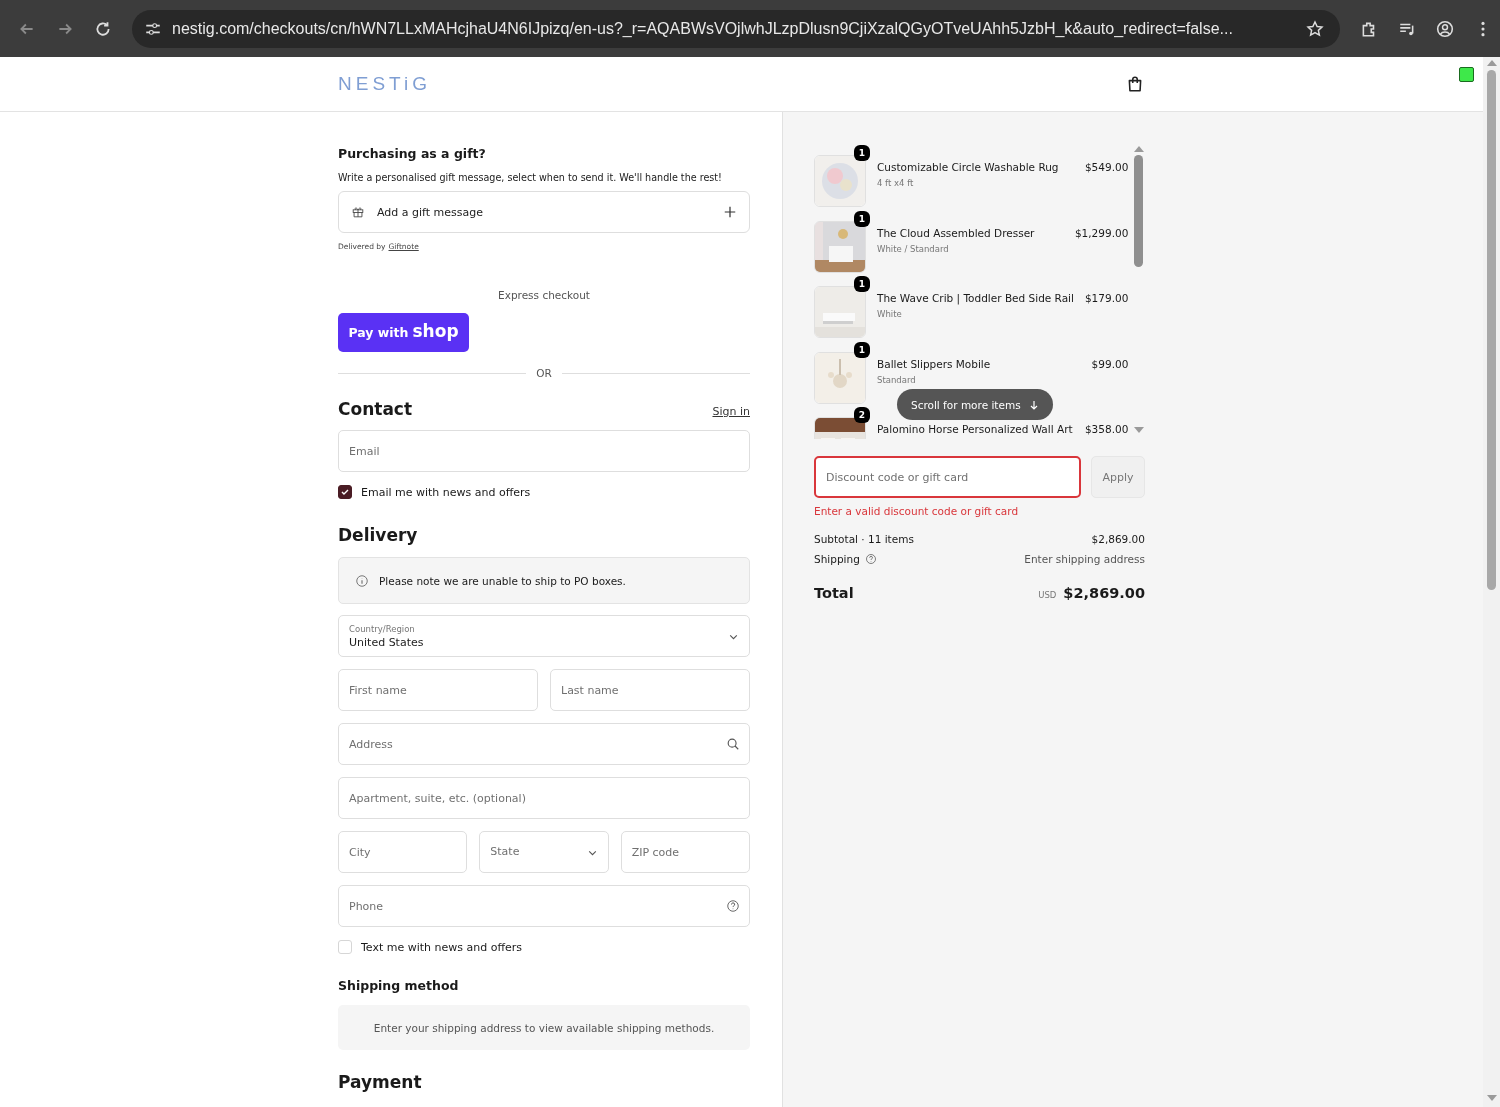 This screenshot has height=1107, width=1500. Describe the element at coordinates (544, 852) in the screenshot. I see `state-select: State` at that location.